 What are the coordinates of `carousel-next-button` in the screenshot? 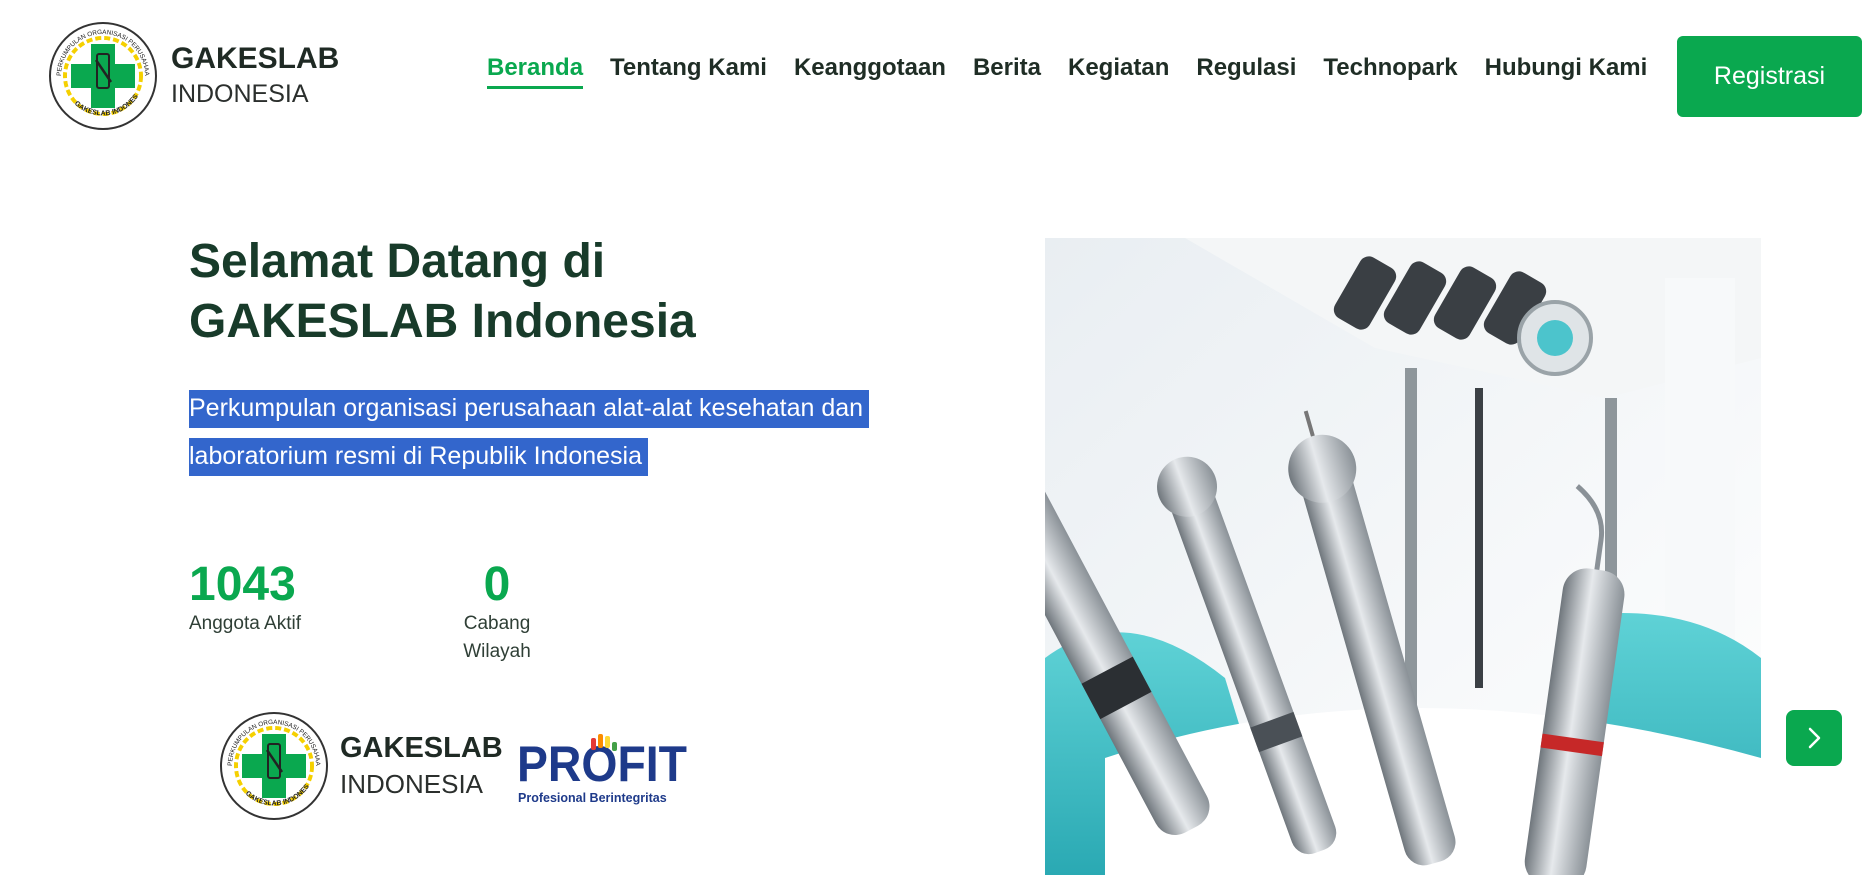 It's located at (1814, 738).